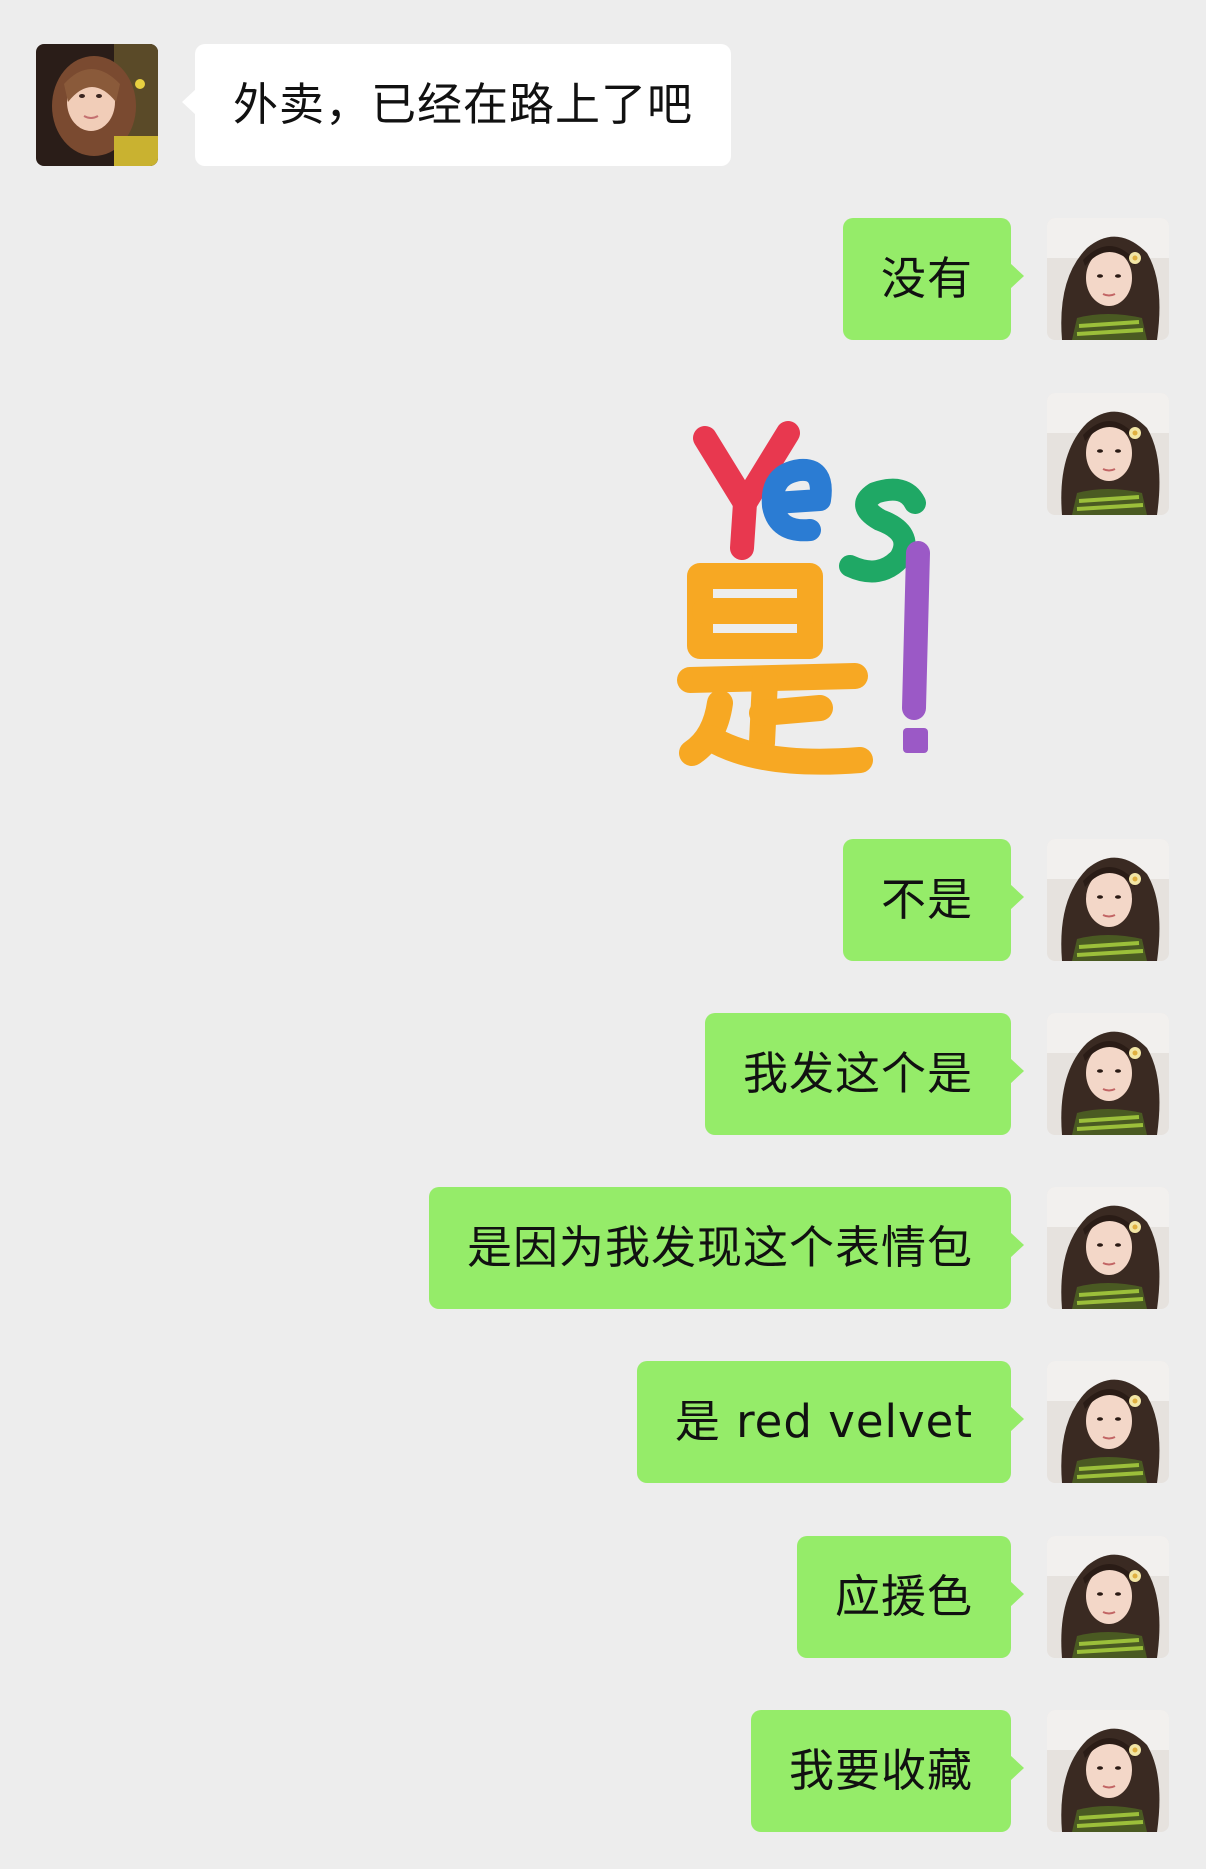 The height and width of the screenshot is (1869, 1206). Describe the element at coordinates (926, 278) in the screenshot. I see `message-text: 没有` at that location.